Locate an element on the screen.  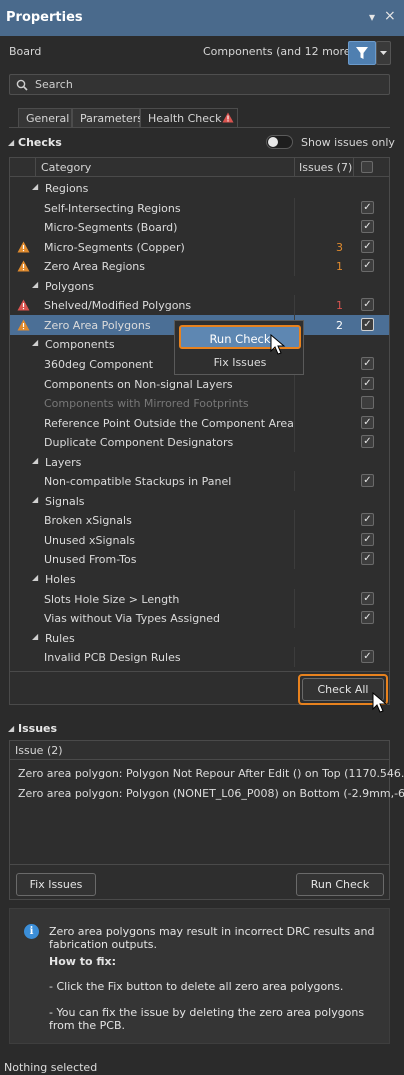
check-label: Components with Mirrored Footprints is located at coordinates (146, 404).